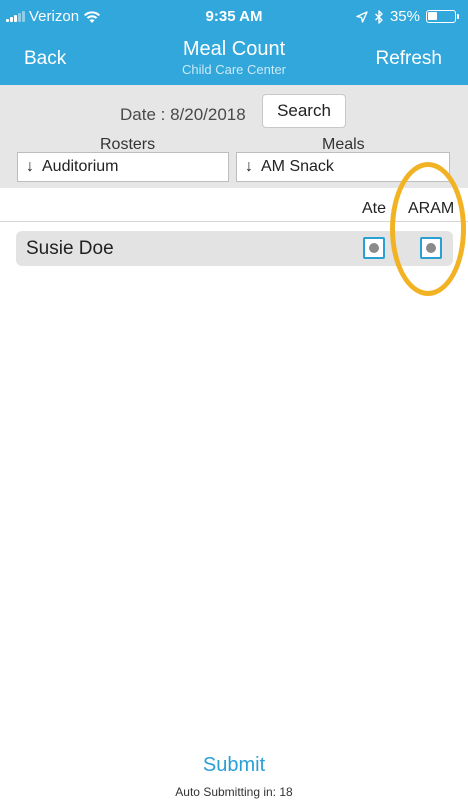 This screenshot has height=806, width=468. What do you see at coordinates (183, 114) in the screenshot?
I see `date-label: Date : 8/20/2018` at bounding box center [183, 114].